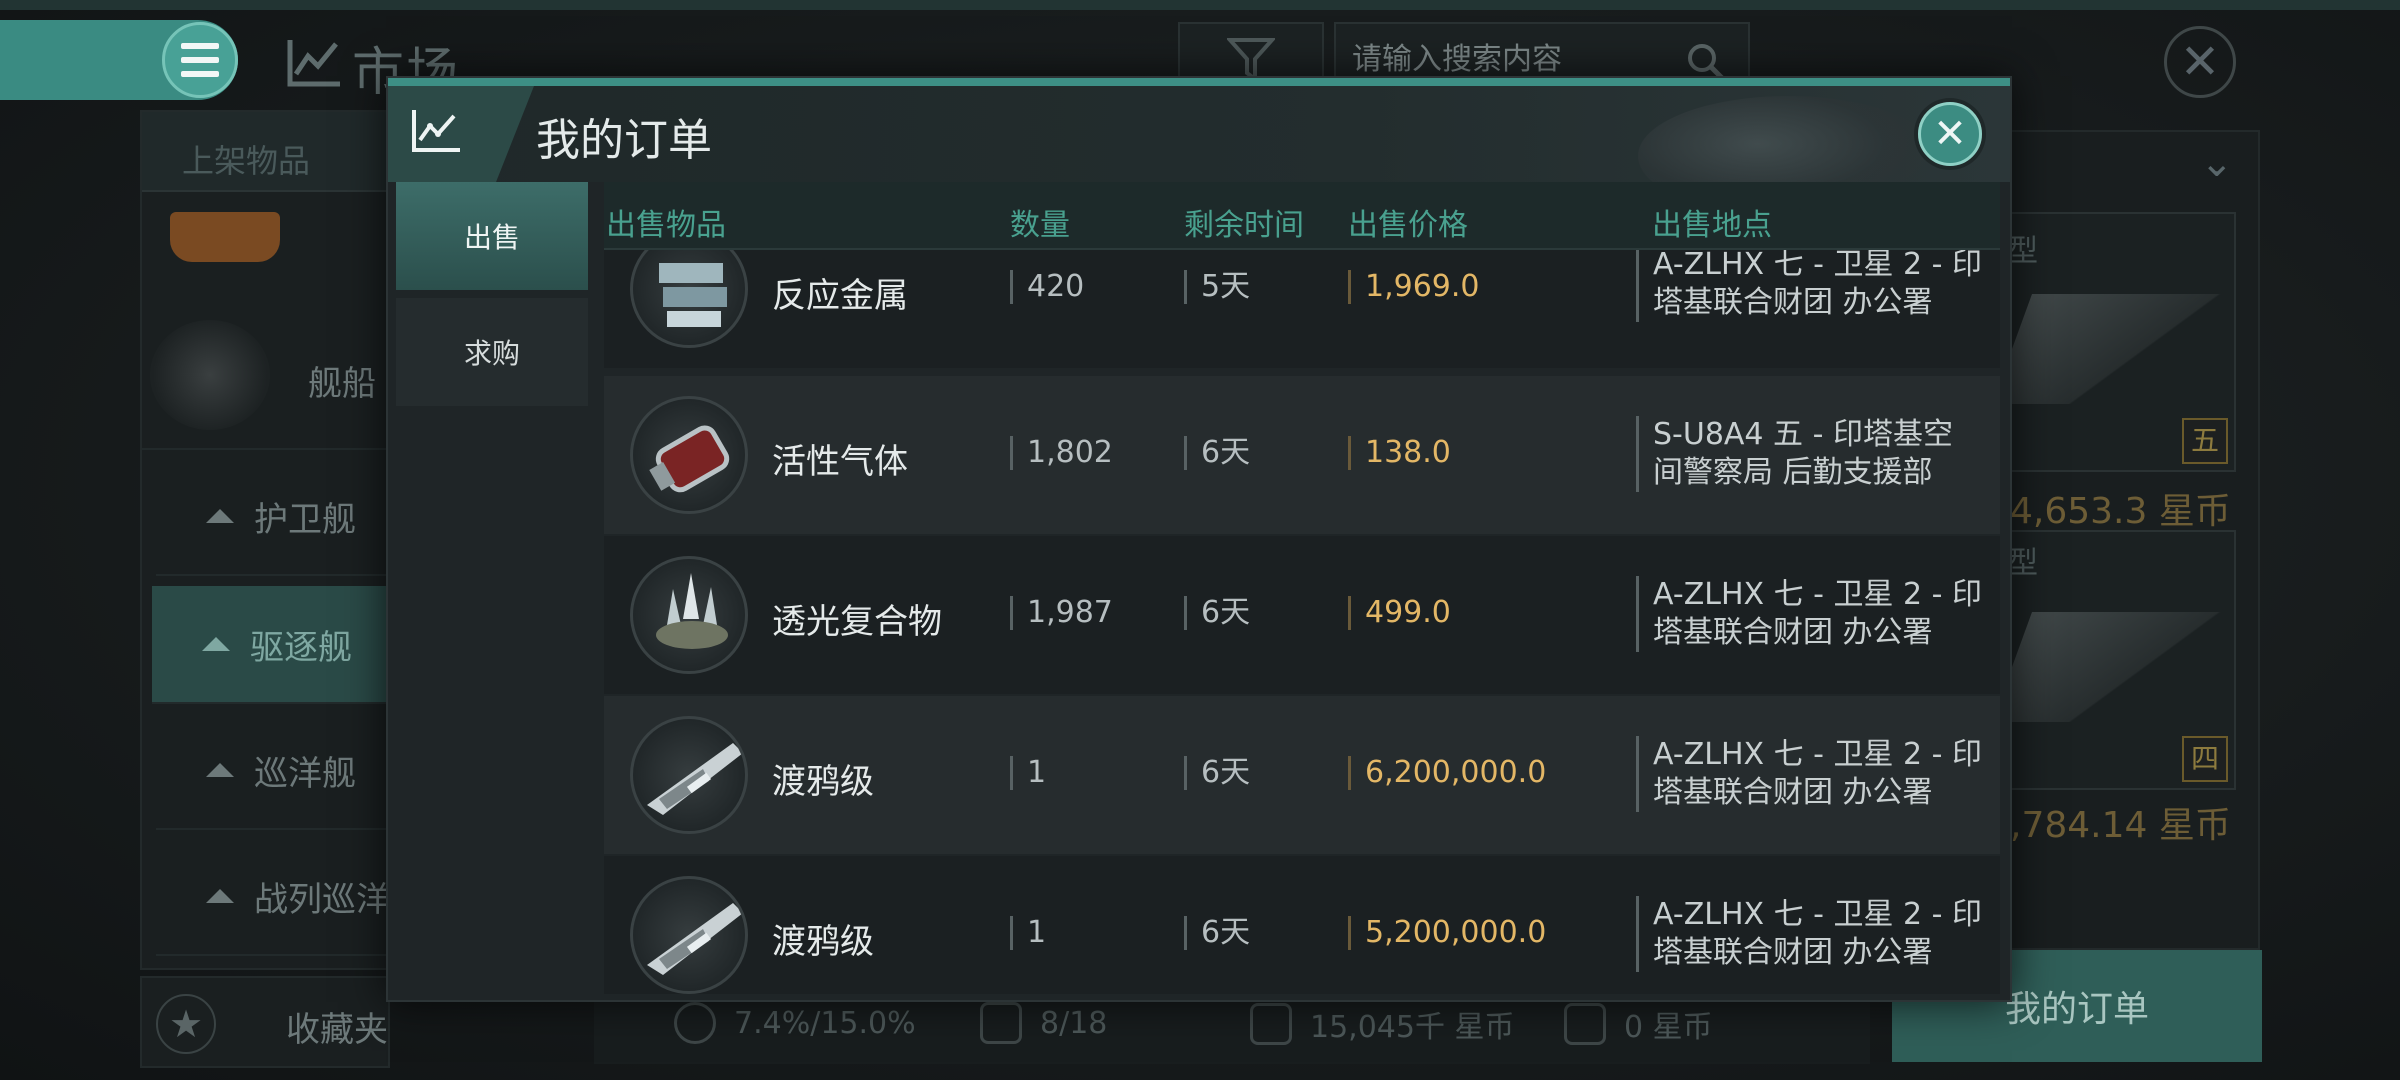 This screenshot has height=1080, width=2400. What do you see at coordinates (1399, 613) in the screenshot?
I see `order-price: 499.0` at bounding box center [1399, 613].